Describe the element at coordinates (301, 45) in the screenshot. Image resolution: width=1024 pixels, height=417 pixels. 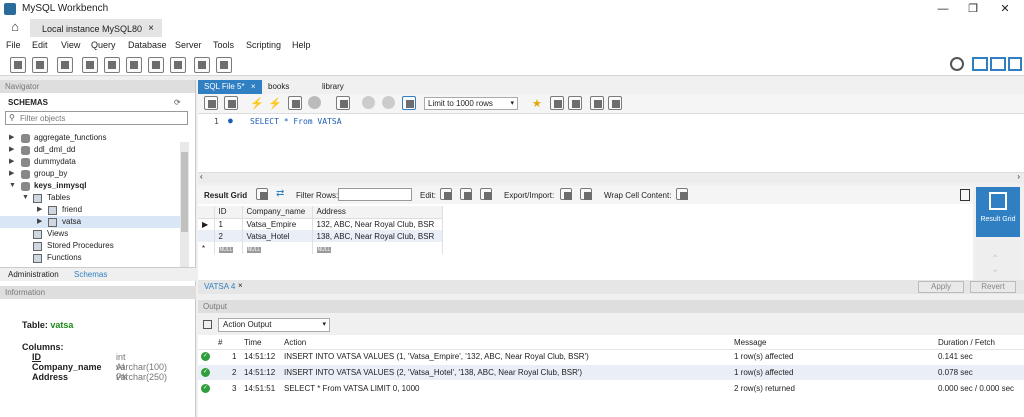
I see `menu-help: Help` at that location.